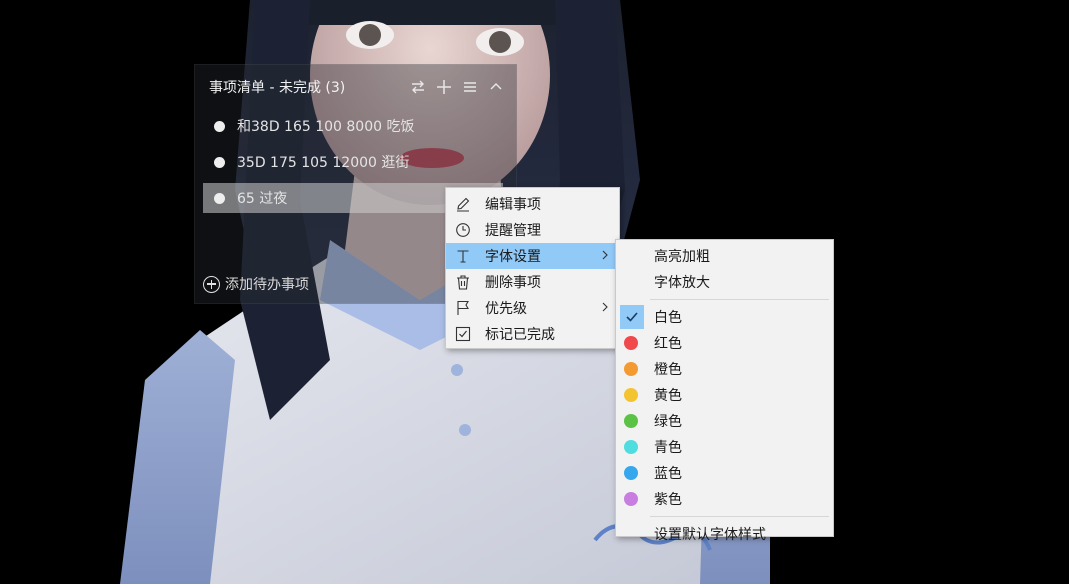  I want to click on color-option-label: 青色, so click(668, 448).